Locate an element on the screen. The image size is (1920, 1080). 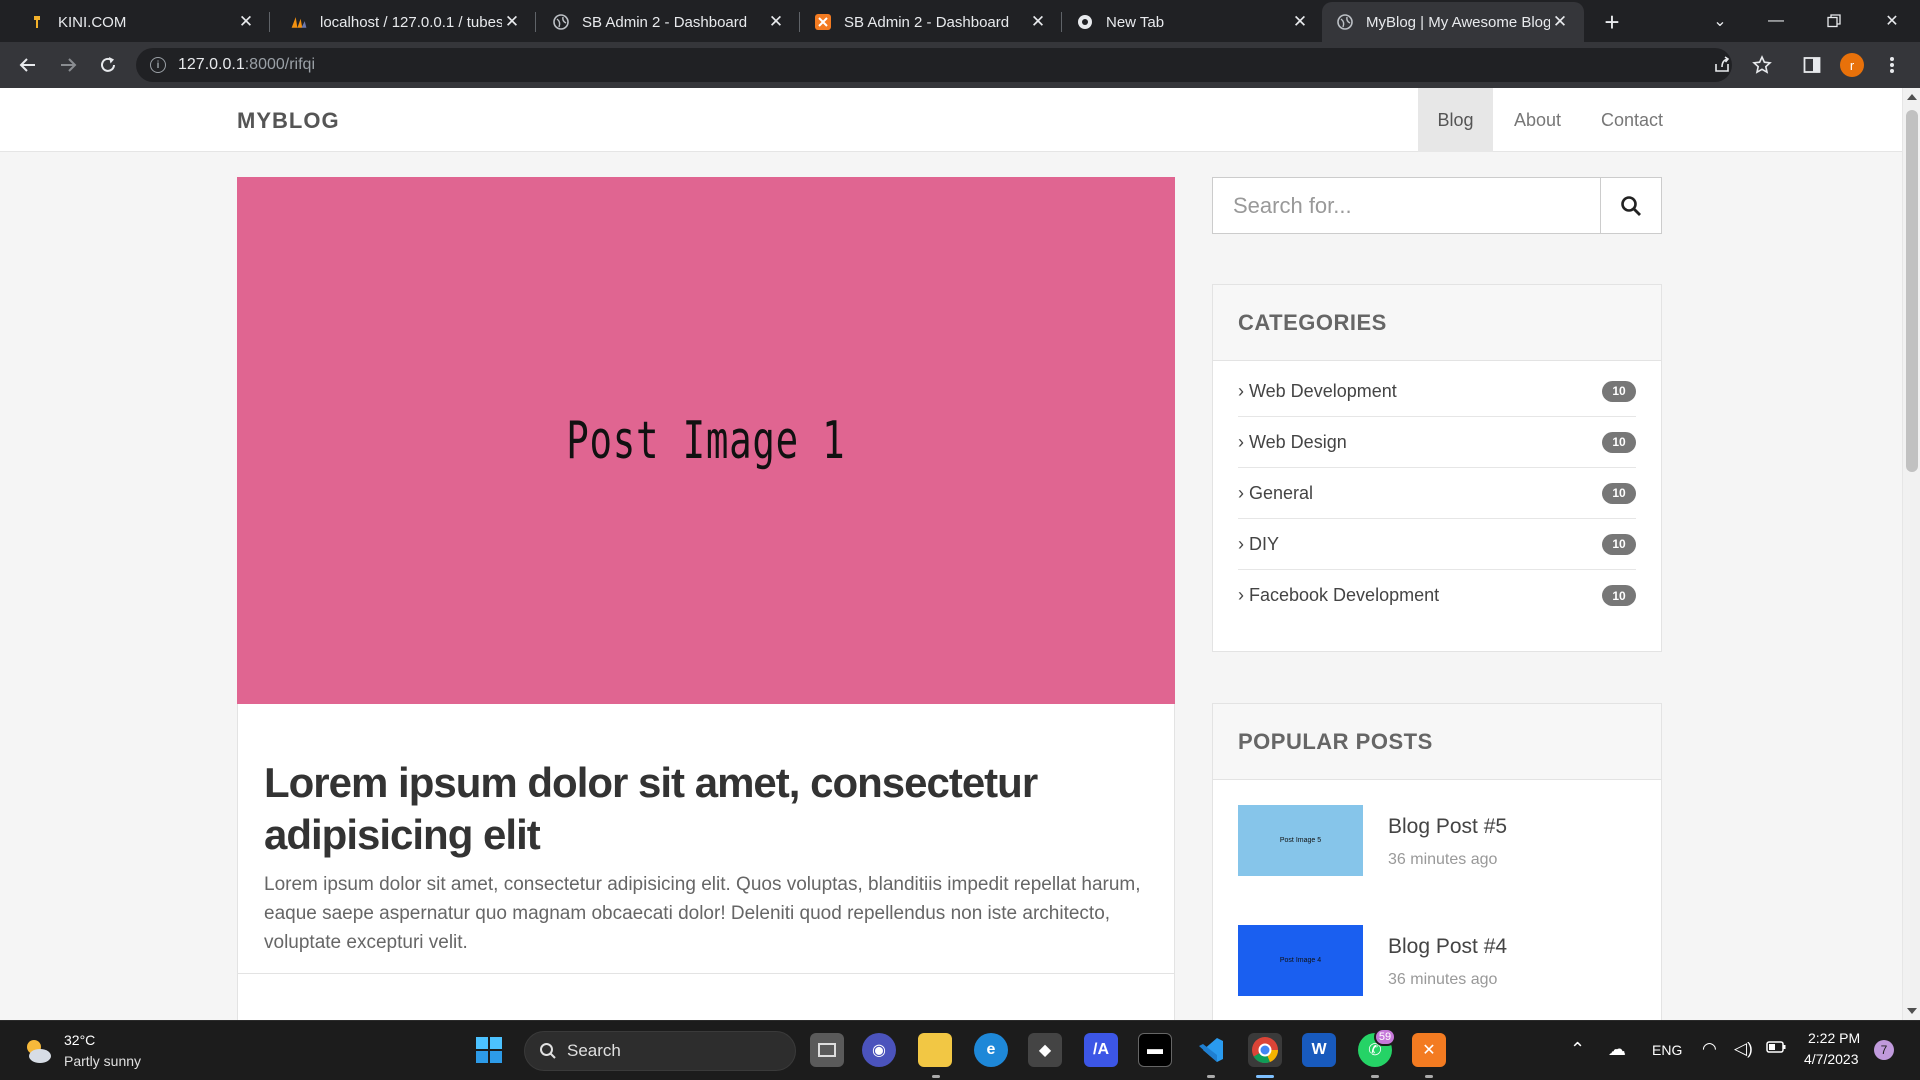
category-item: › Web Design 10 is located at coordinates (1437, 442).